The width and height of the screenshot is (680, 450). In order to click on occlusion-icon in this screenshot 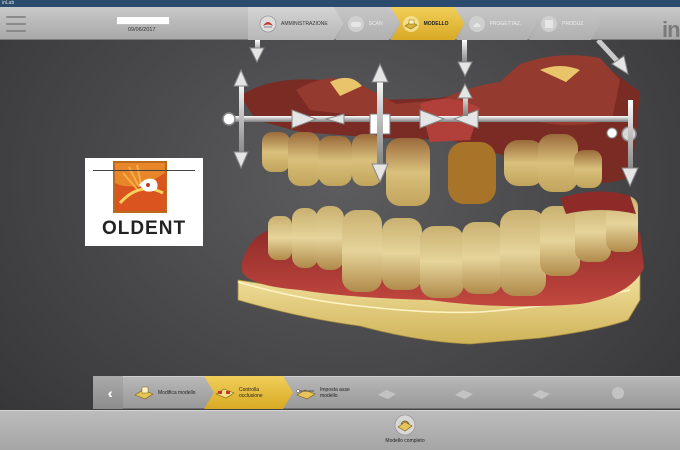, I will do `click(225, 393)`.